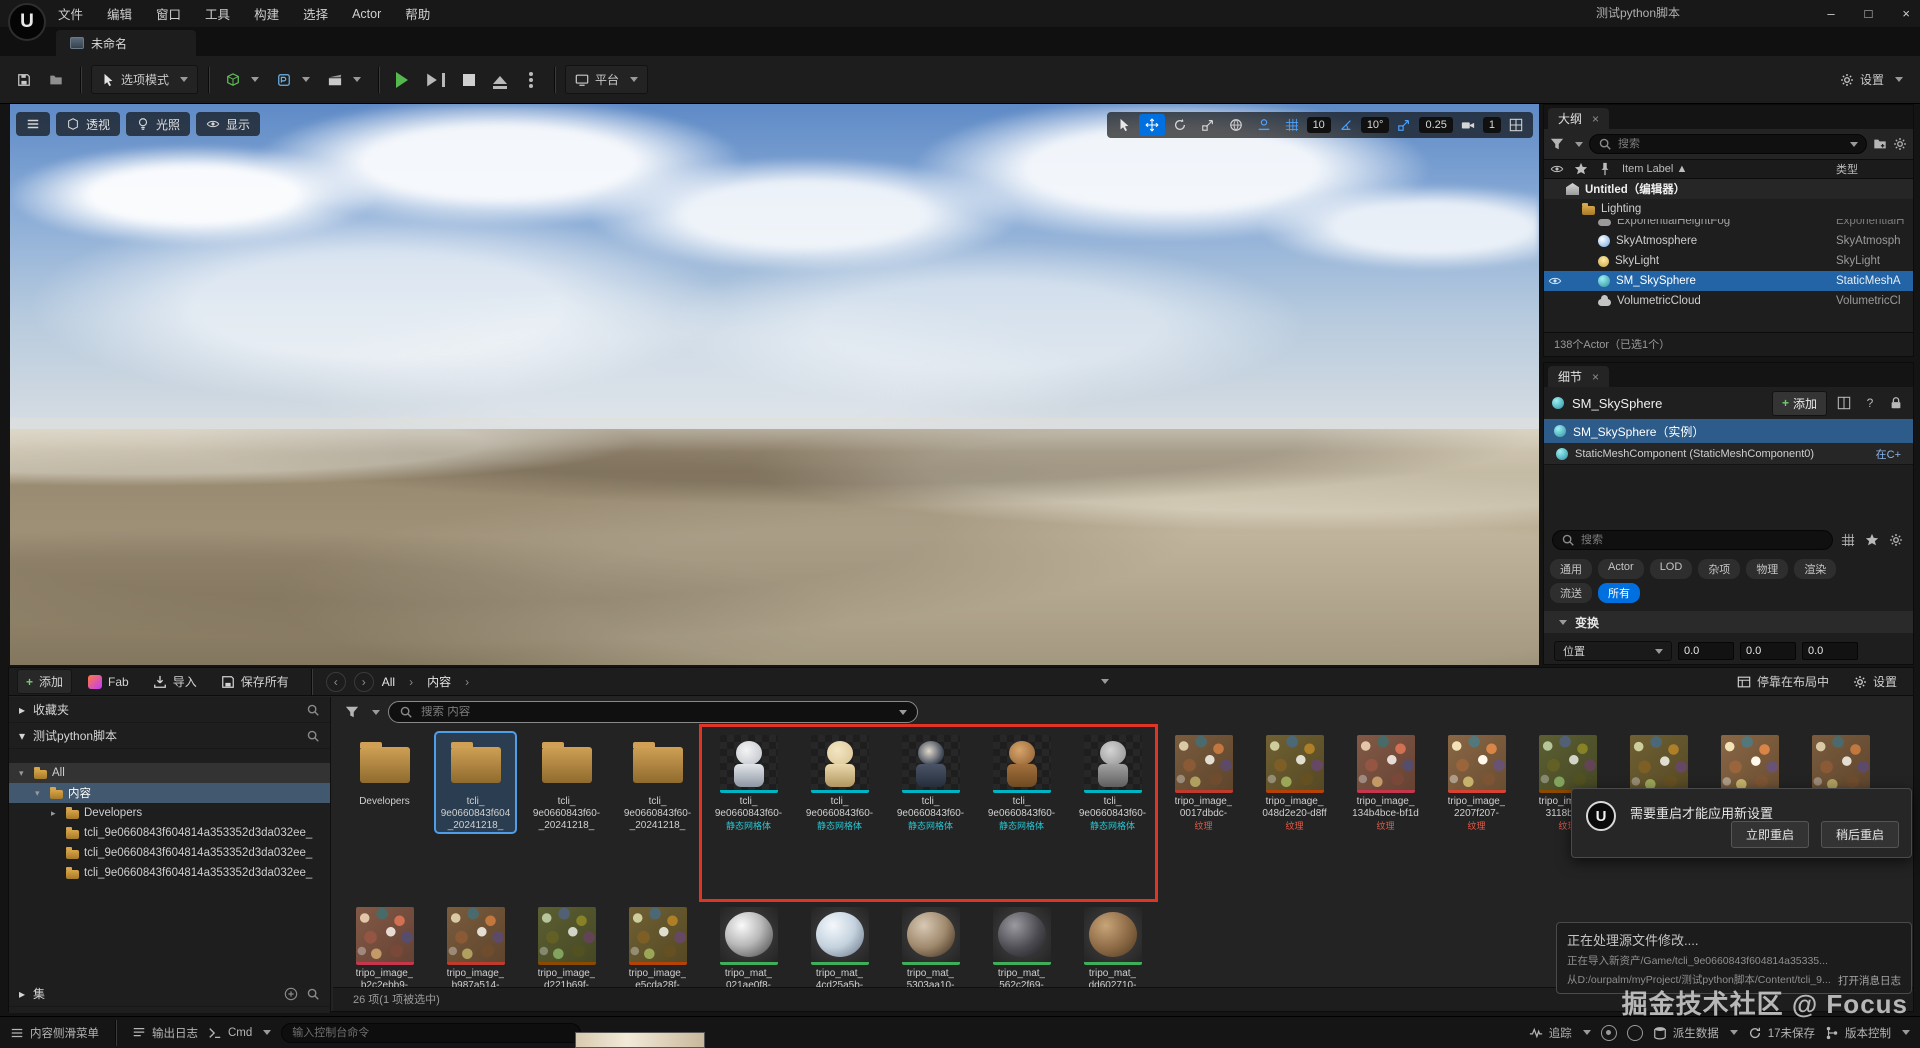 The width and height of the screenshot is (1920, 1048). I want to click on close-button: ×, so click(1906, 13).